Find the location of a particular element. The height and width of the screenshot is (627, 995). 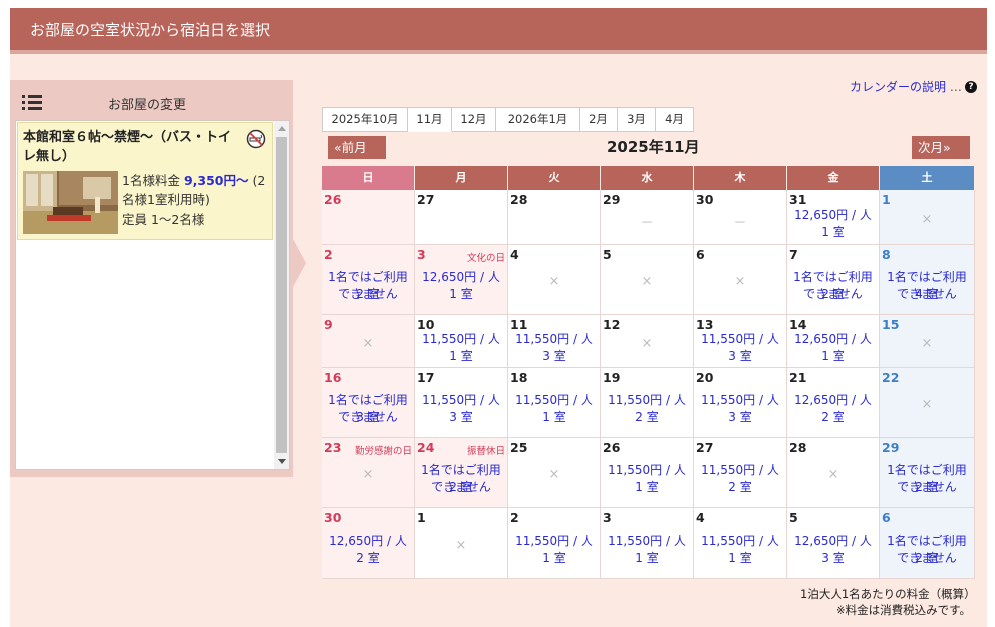

calendar-day: 10 11,550円 / 人1 室 is located at coordinates (461, 341).